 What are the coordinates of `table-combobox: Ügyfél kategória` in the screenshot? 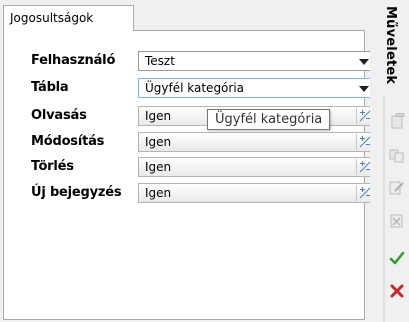 It's located at (257, 88).